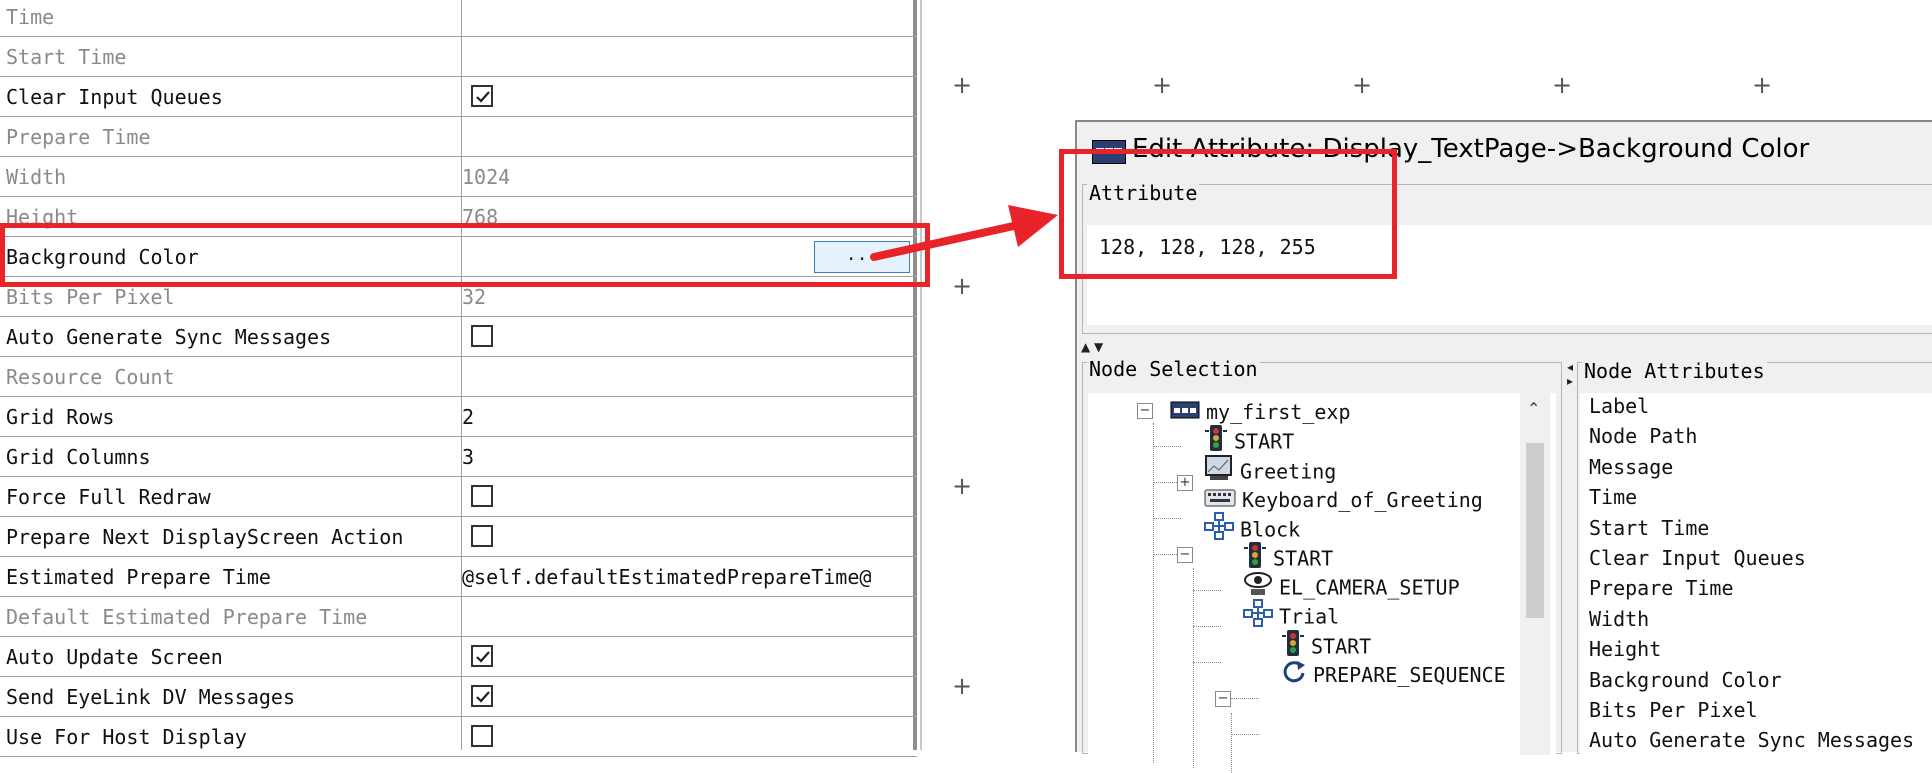  Describe the element at coordinates (458, 617) in the screenshot. I see `property-row: Default Estimated Prepare Time` at that location.